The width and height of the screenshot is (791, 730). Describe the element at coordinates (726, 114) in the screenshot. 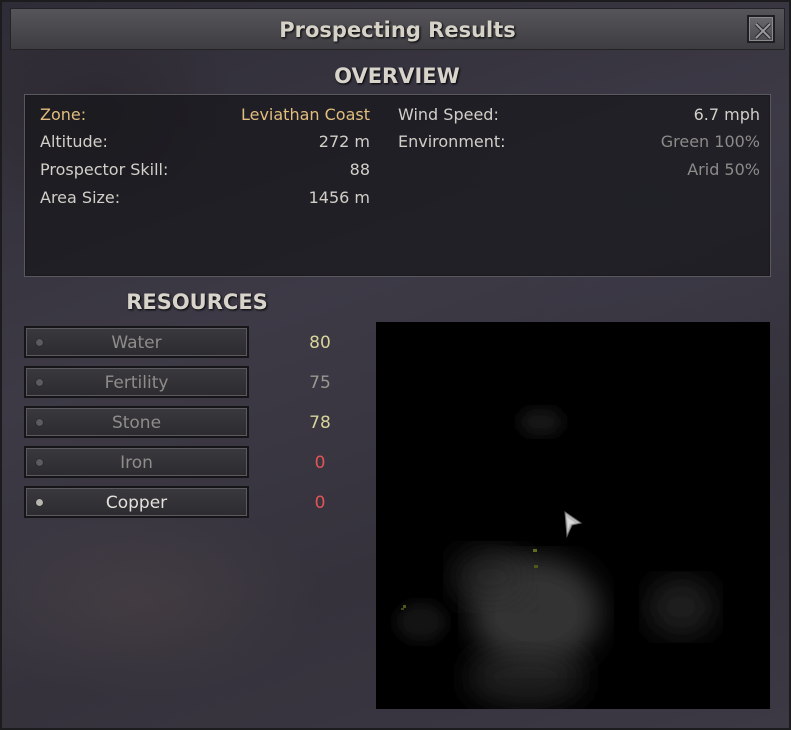

I see `wind-speed-value: 6.7 mph` at that location.